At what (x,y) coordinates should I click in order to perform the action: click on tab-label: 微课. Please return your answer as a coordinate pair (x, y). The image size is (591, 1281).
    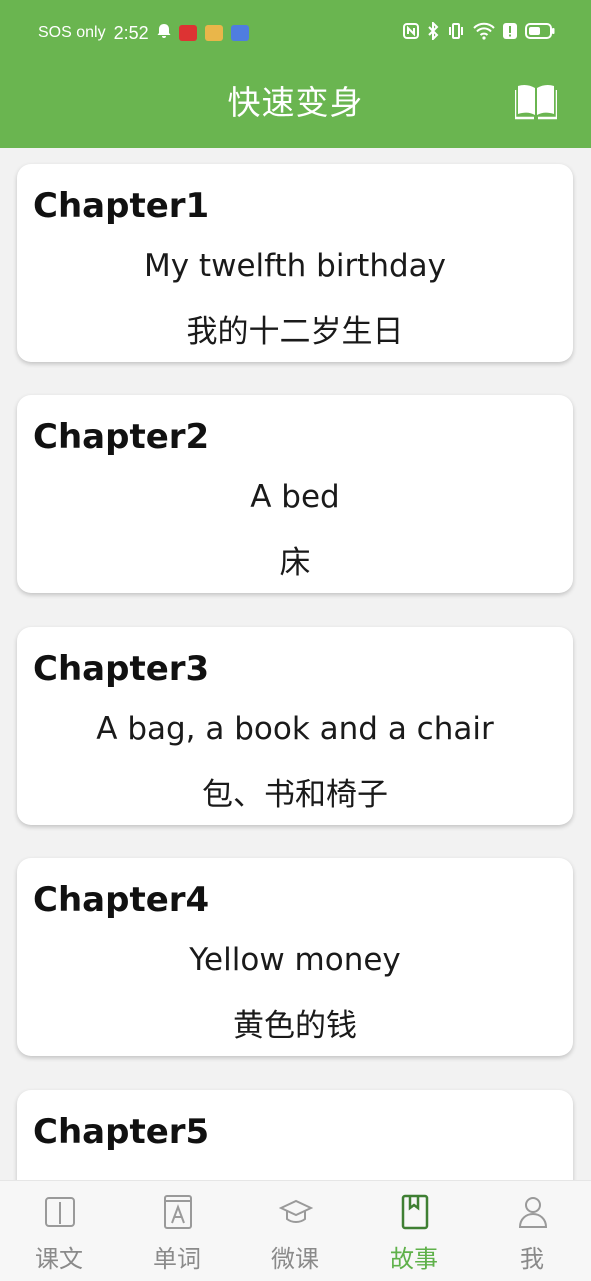
    Looking at the image, I should click on (295, 1259).